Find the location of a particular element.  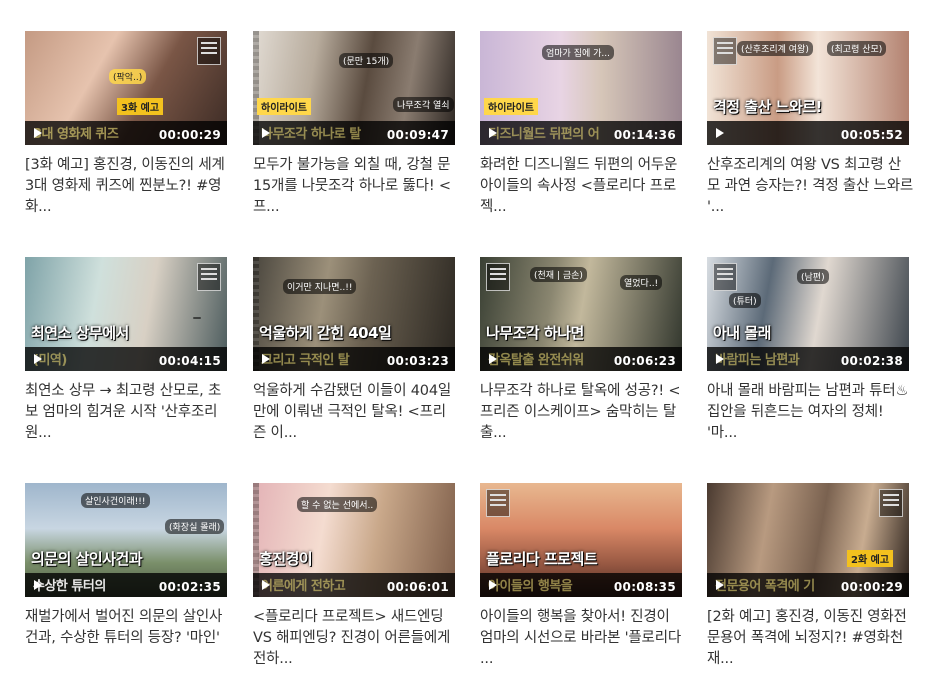

video-title: 재벌가에서 벌어진 의문의 살인사건과, 수상한 튜터의 등장? '마인' is located at coordinates (128, 628).